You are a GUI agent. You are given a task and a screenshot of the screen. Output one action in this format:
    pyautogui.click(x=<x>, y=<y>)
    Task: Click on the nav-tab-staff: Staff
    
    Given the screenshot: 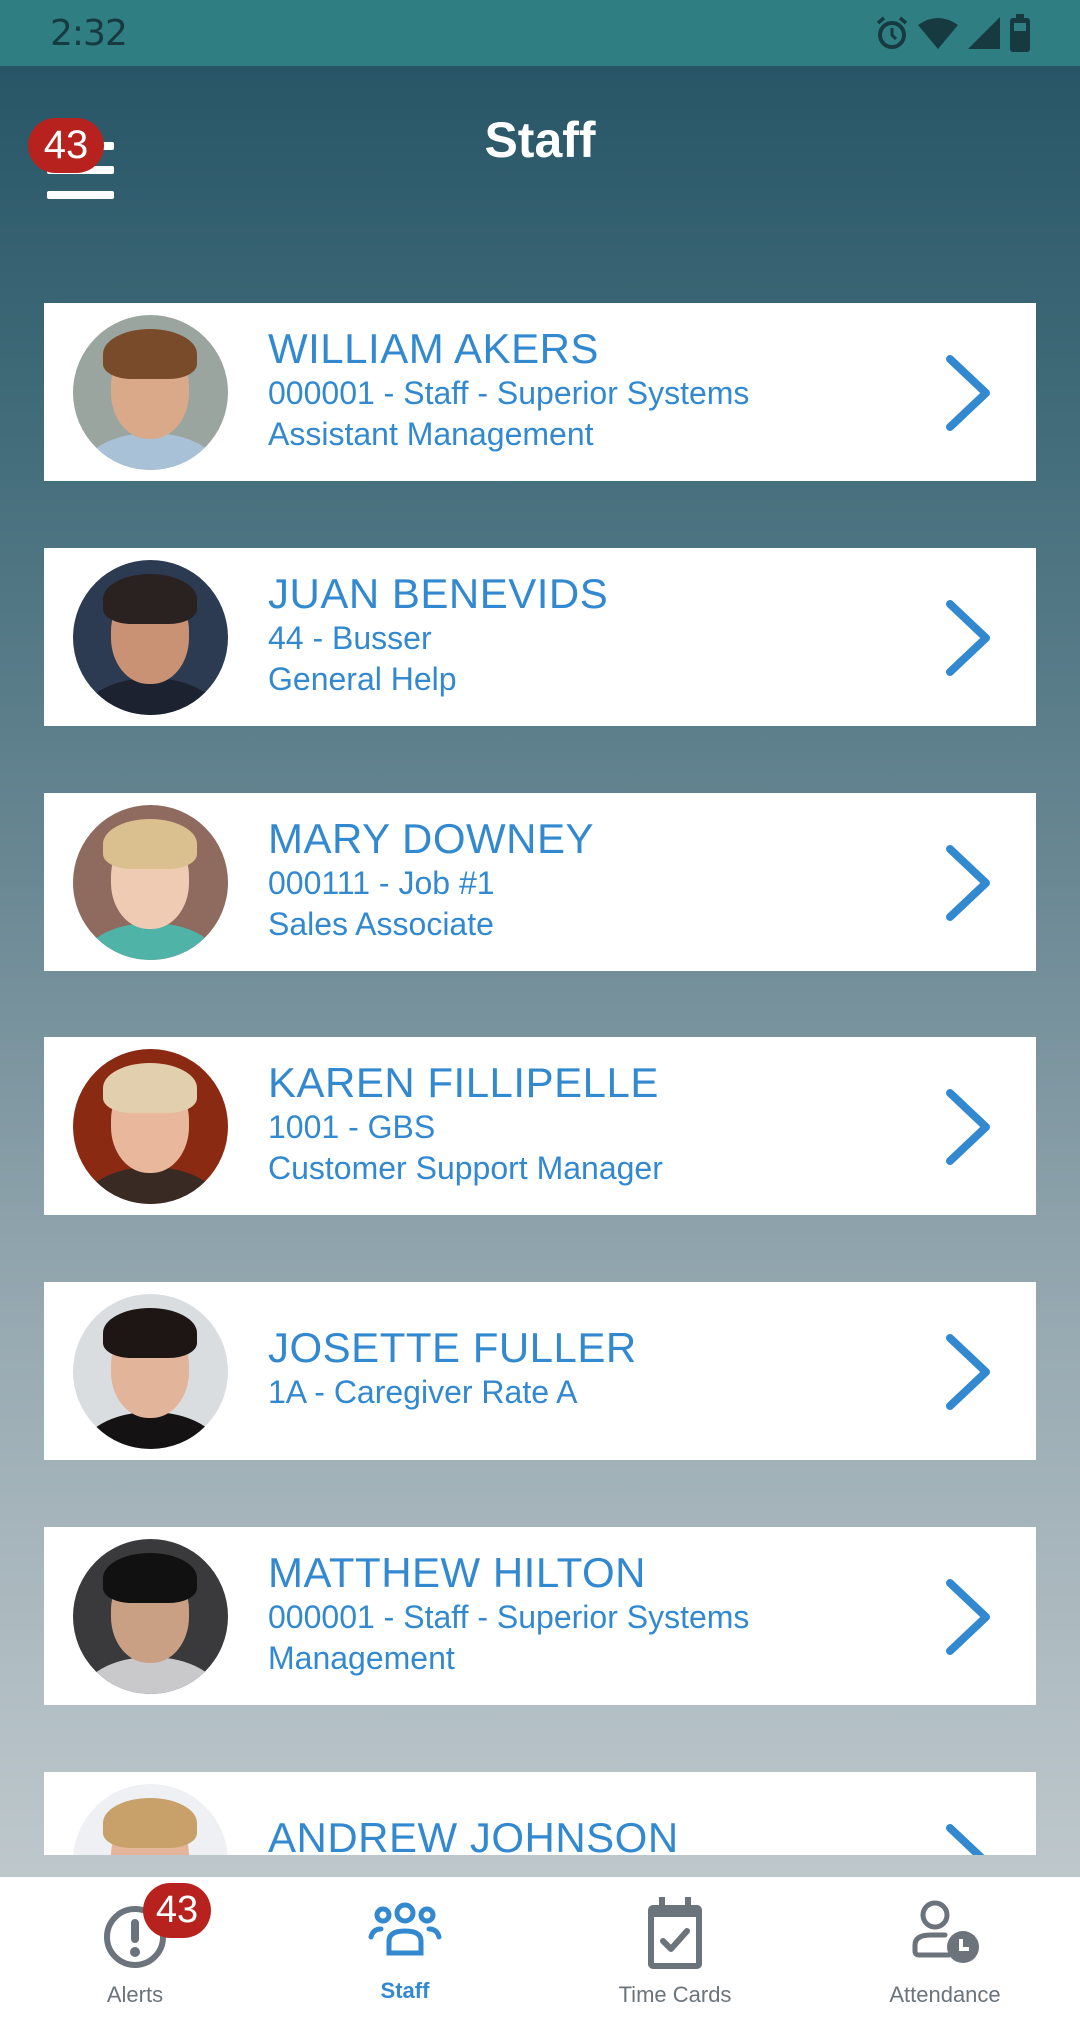 What is the action you would take?
    pyautogui.click(x=405, y=1948)
    